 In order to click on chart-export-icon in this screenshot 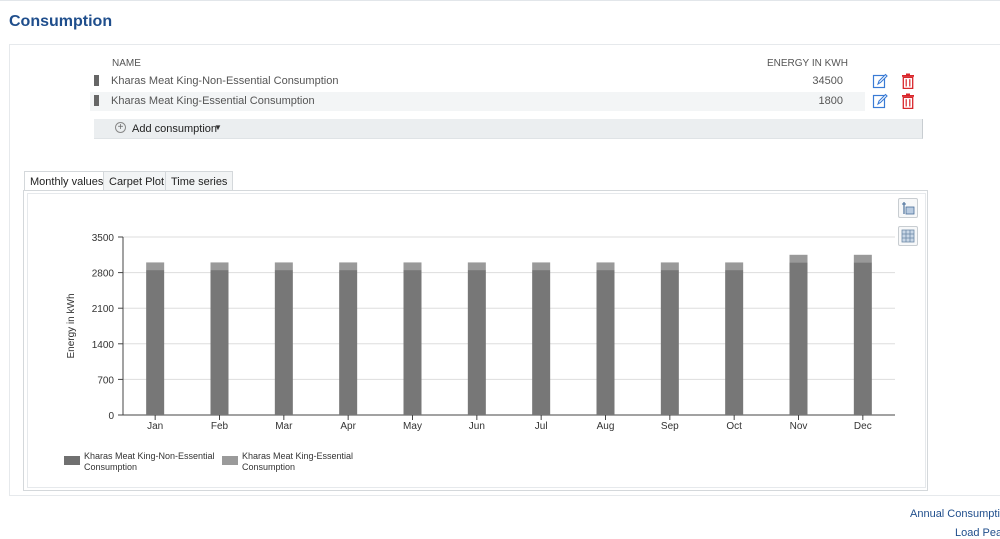, I will do `click(908, 208)`.